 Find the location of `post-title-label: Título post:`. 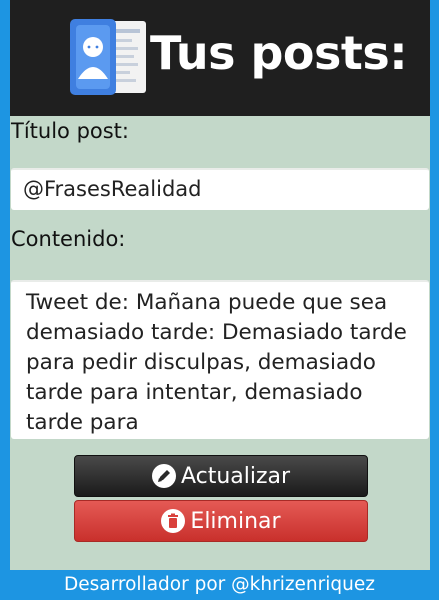

post-title-label: Título post: is located at coordinates (70, 131).